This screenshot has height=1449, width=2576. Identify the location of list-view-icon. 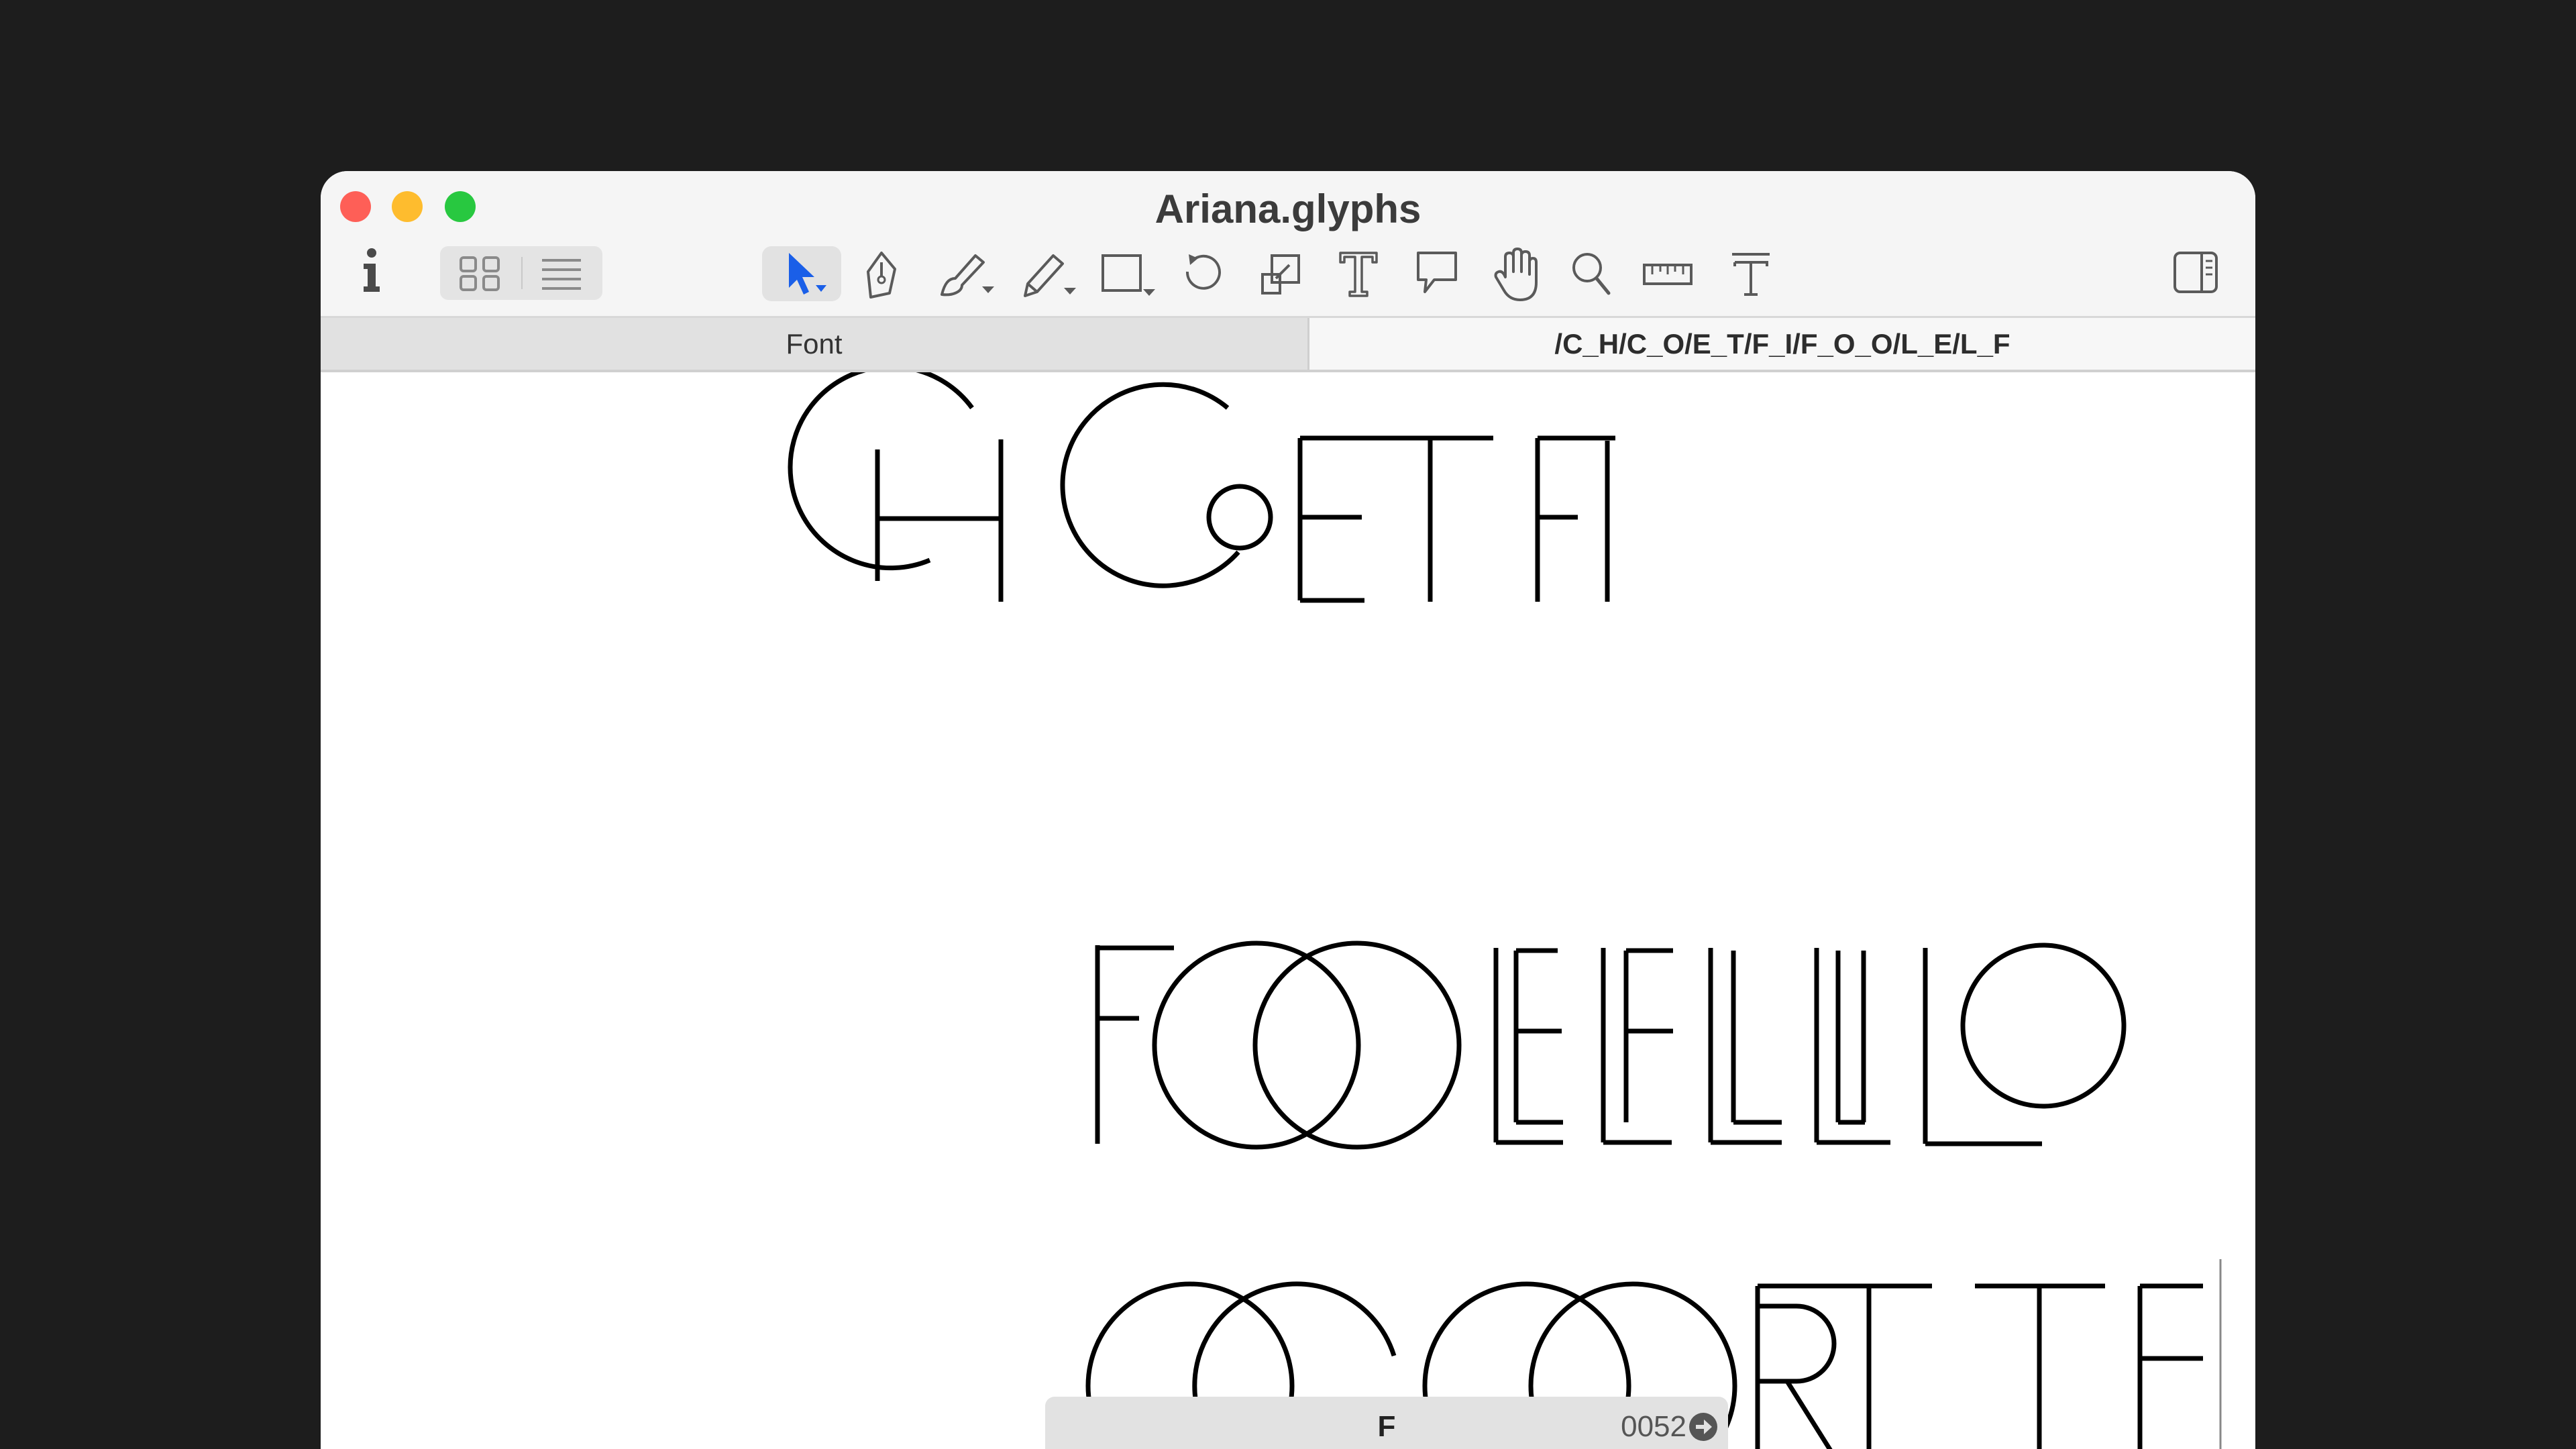
(561, 274).